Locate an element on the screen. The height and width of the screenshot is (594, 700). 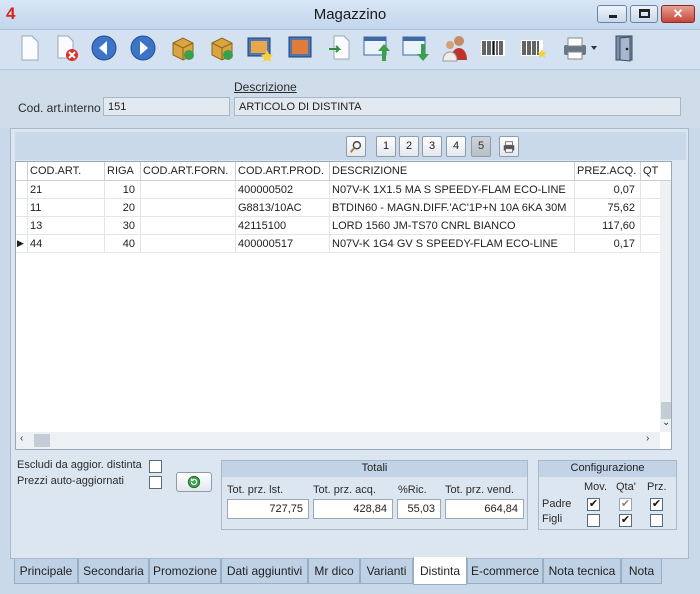
ric-label: %Ric. is located at coordinates (412, 490).